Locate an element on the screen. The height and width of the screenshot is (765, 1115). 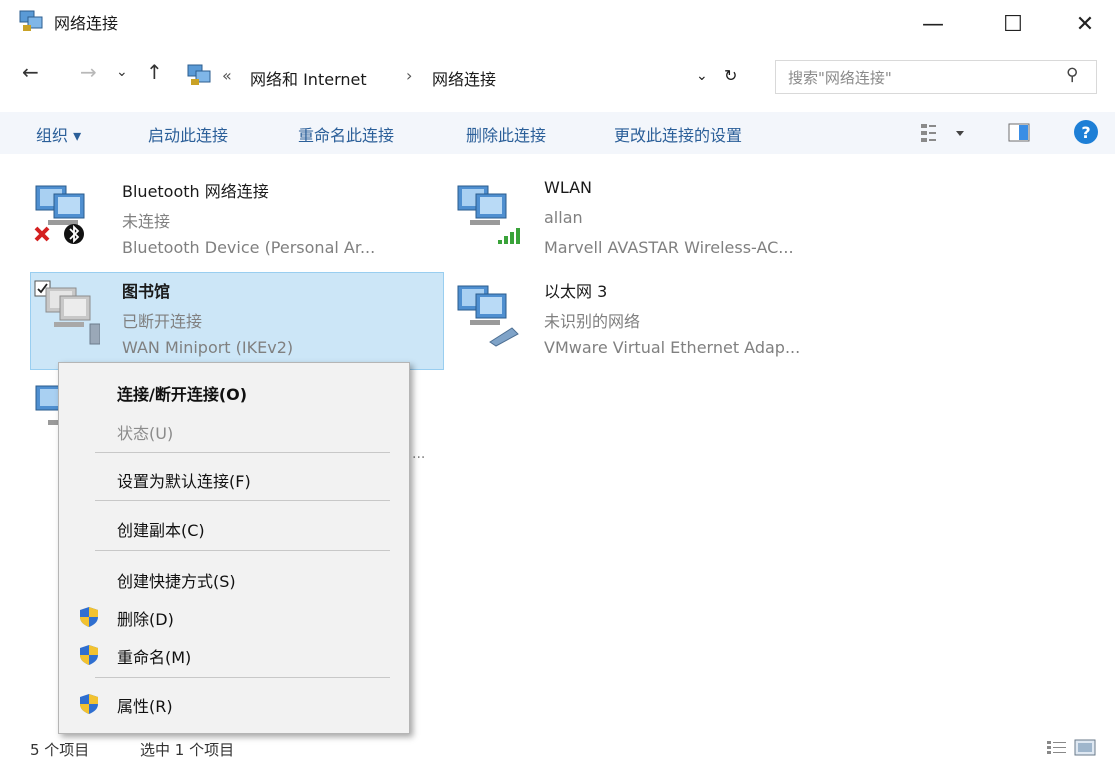
search-icon: ⚲ is located at coordinates (1072, 75).